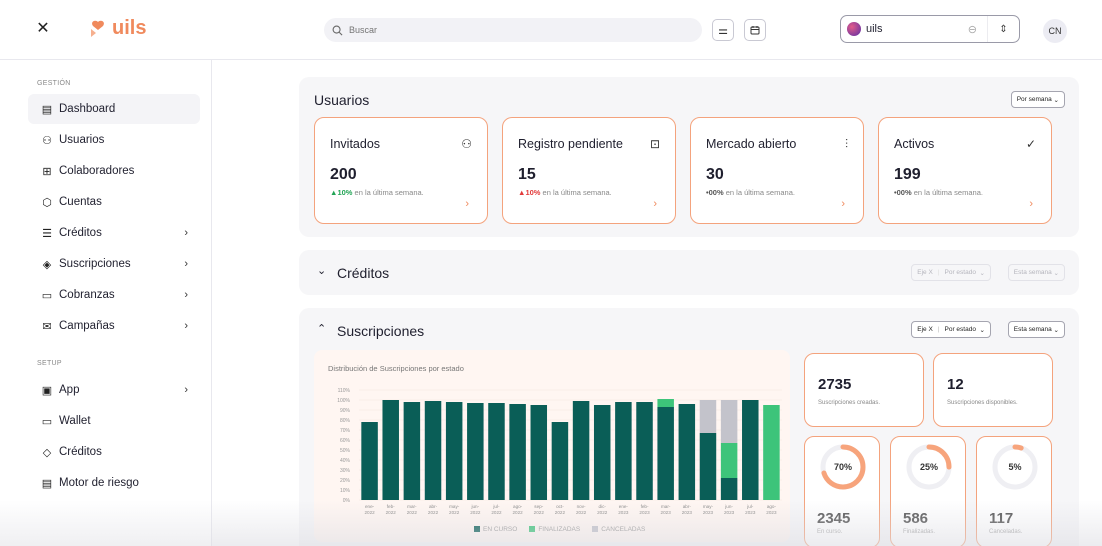  What do you see at coordinates (75, 421) in the screenshot?
I see `sidebar-item-label: Wallet` at bounding box center [75, 421].